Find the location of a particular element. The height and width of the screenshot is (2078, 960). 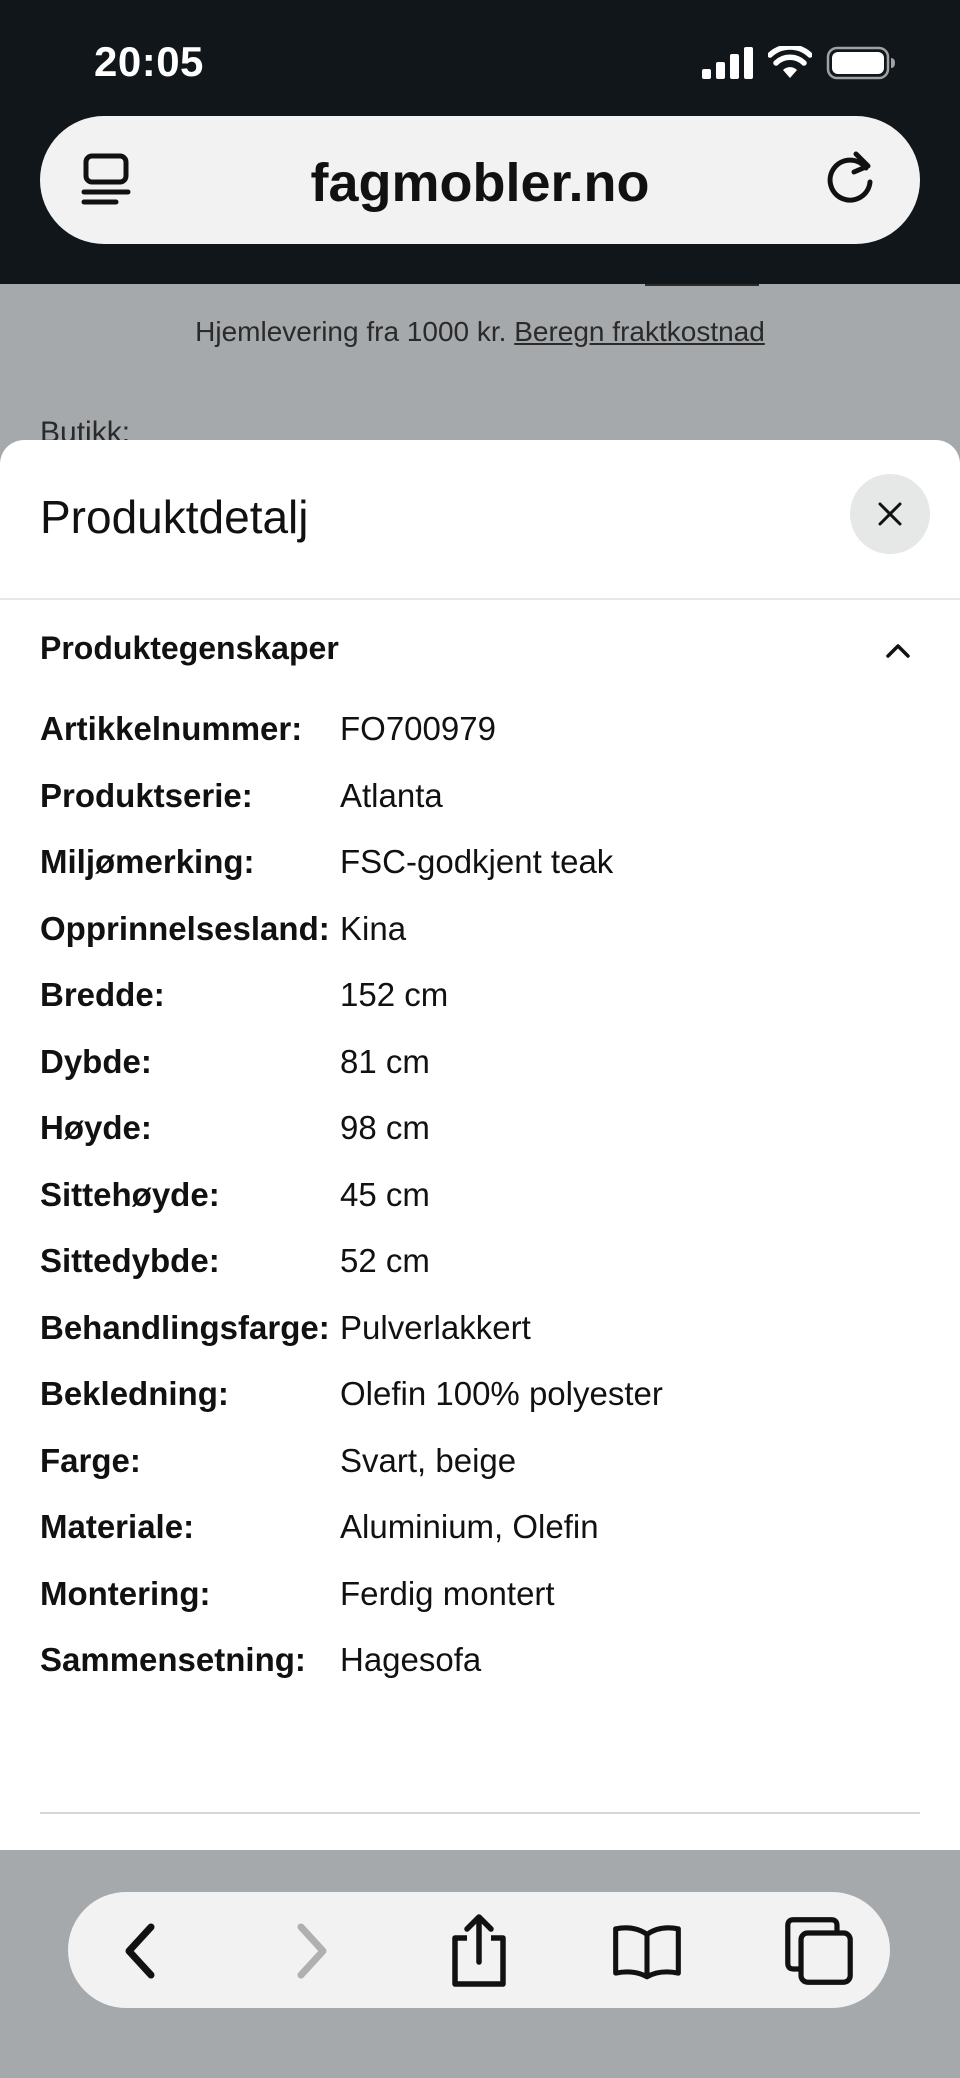

forward-icon is located at coordinates (312, 1951).